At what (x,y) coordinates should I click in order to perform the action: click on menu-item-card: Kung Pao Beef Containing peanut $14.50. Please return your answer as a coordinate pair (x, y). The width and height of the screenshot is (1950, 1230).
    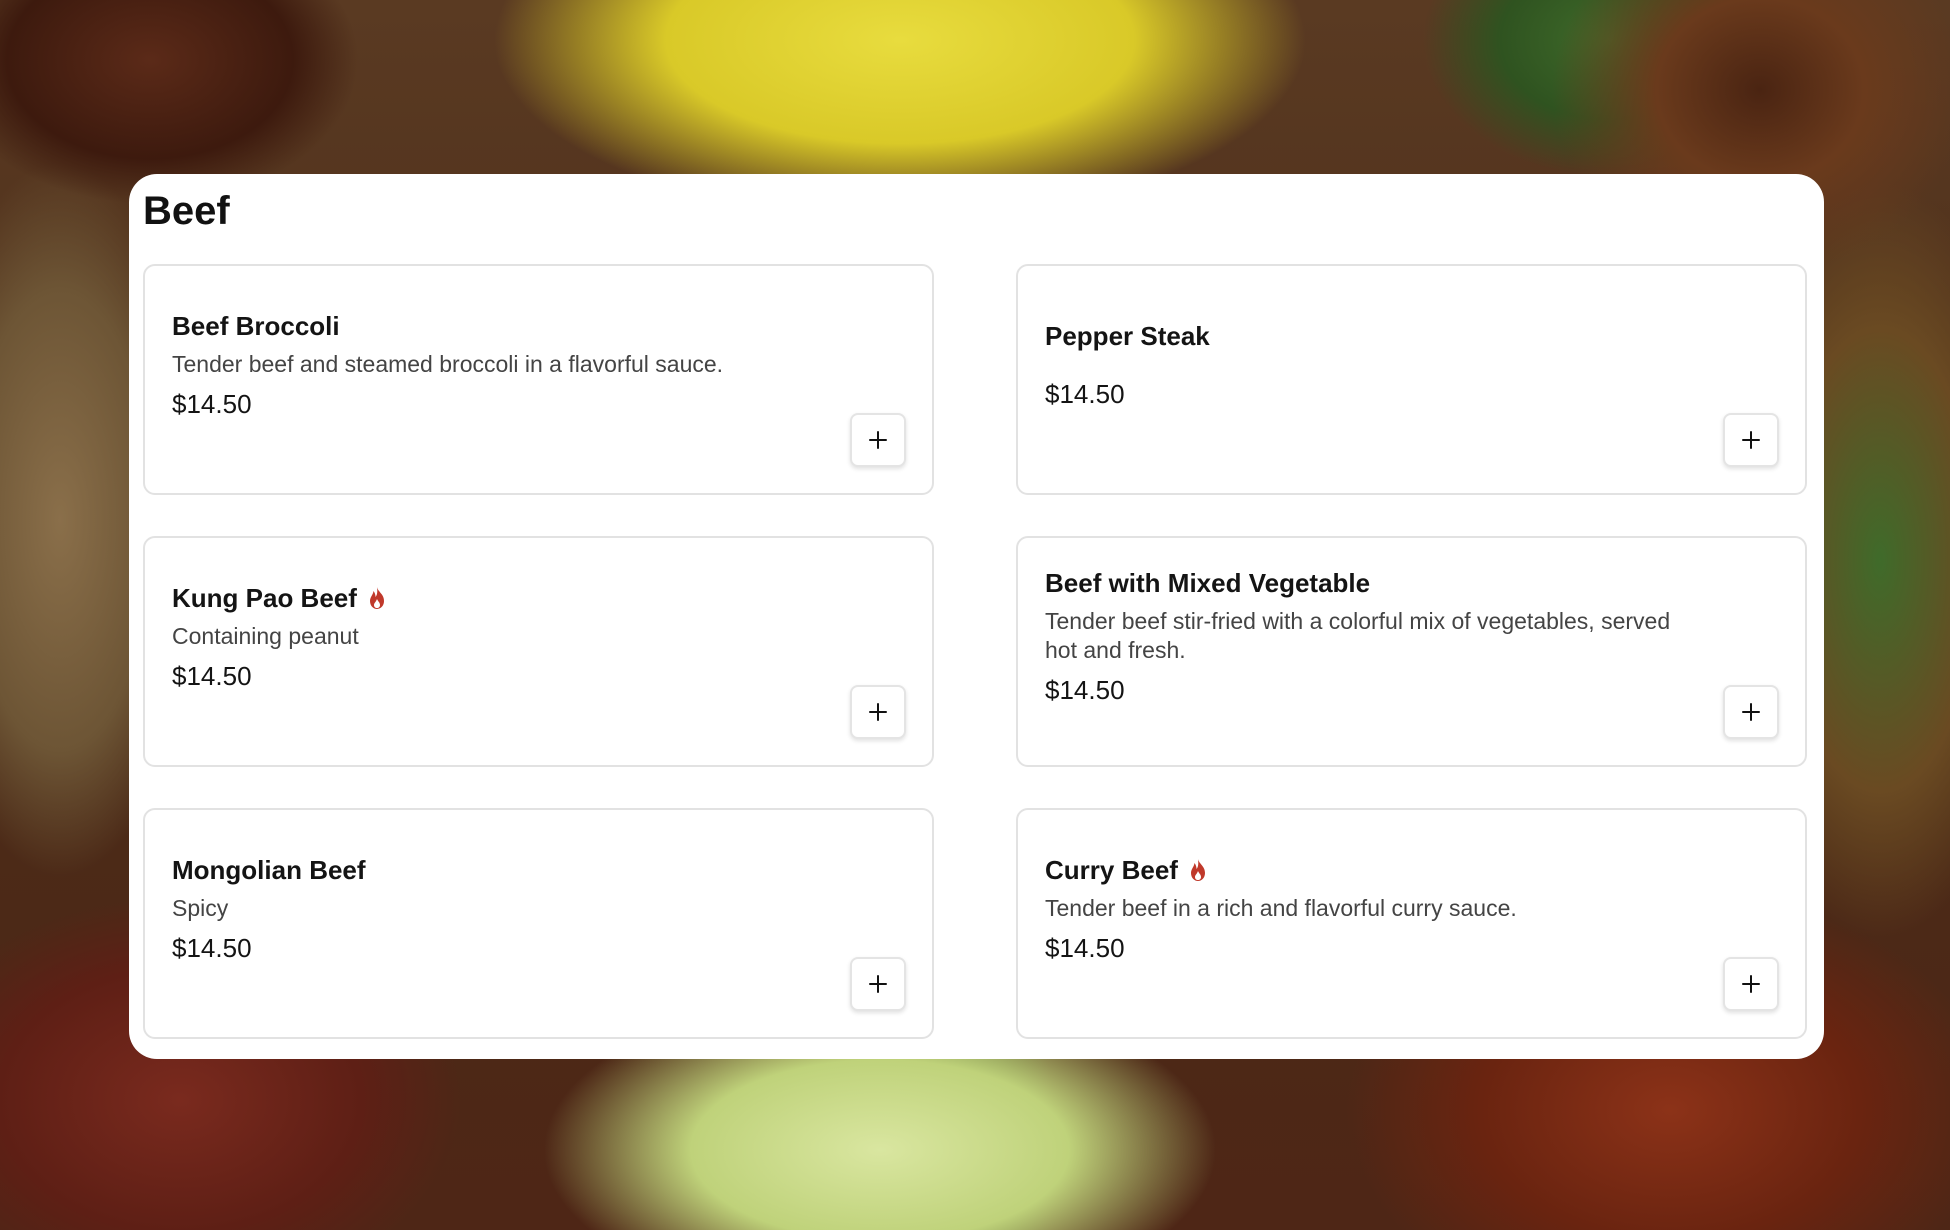
    Looking at the image, I should click on (538, 651).